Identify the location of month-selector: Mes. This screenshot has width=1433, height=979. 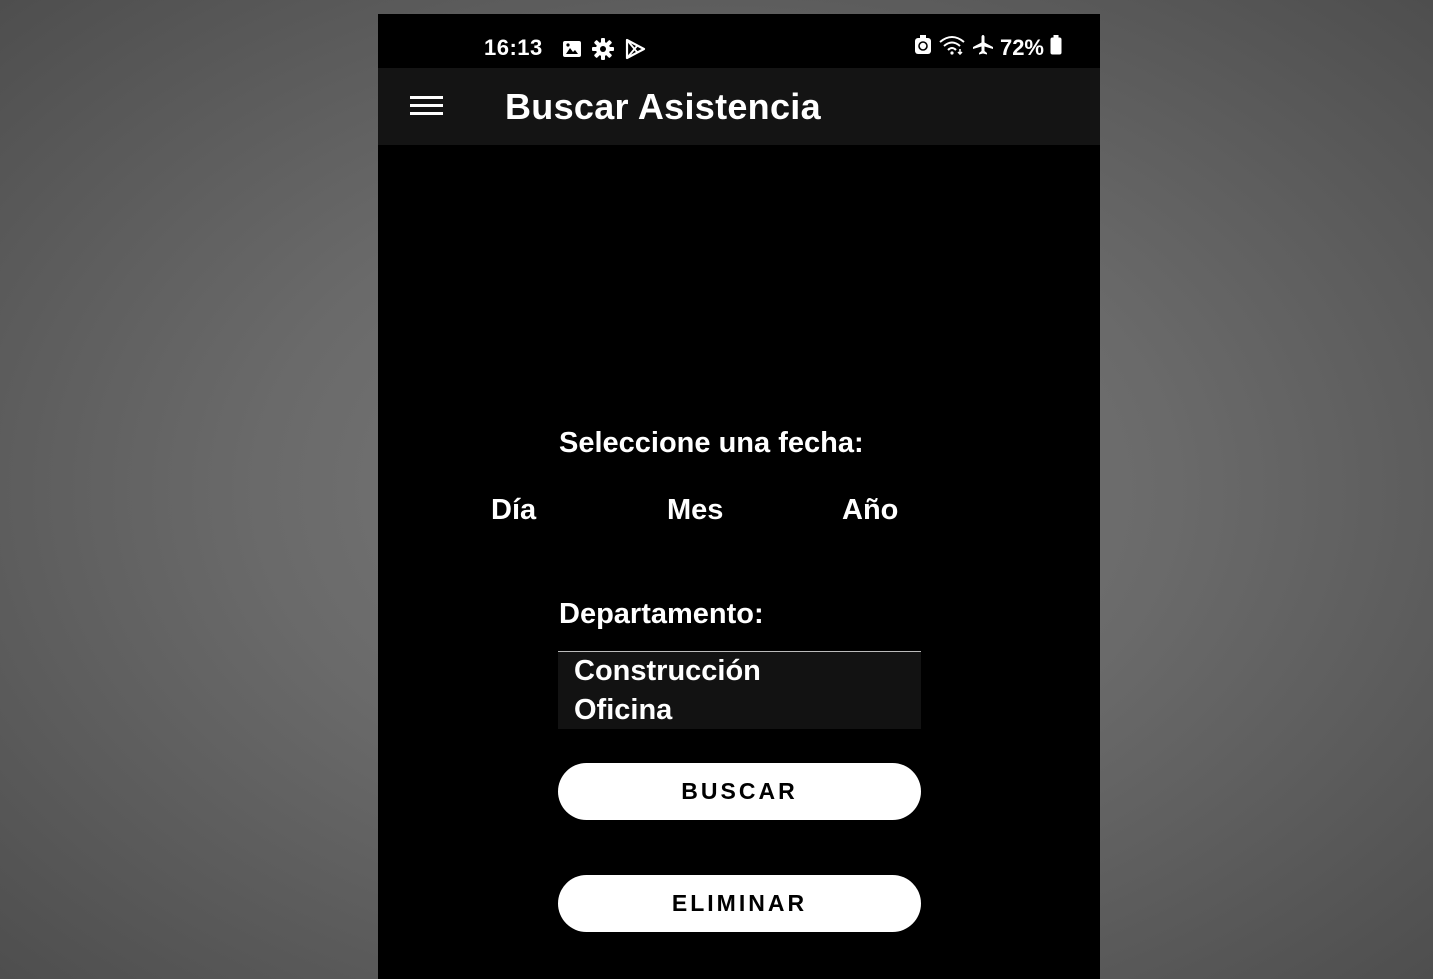
(695, 510).